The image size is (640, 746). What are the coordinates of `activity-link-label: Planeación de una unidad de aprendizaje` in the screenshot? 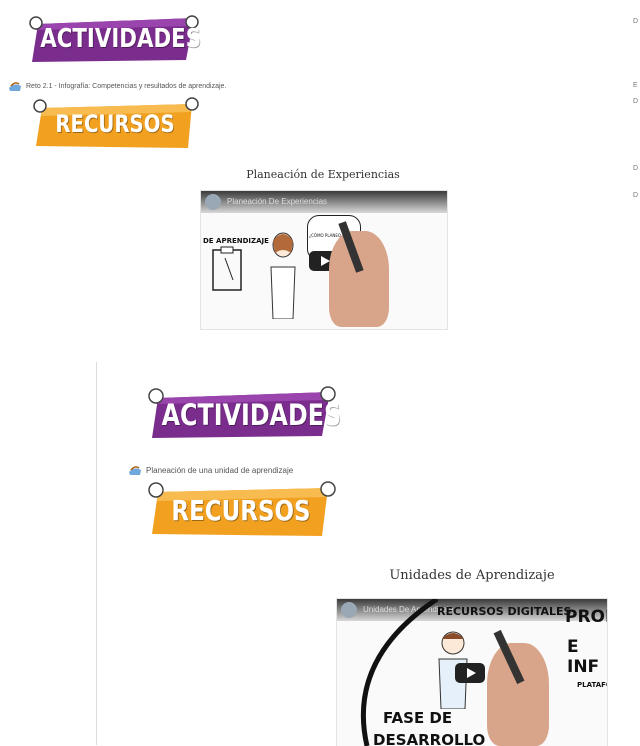 It's located at (220, 470).